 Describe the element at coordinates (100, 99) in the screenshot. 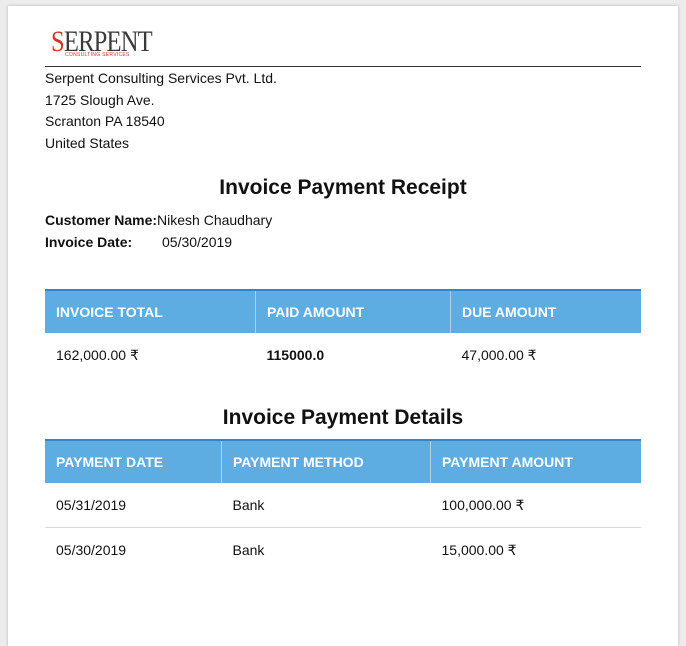

I see `company-street: 1725 Slough Ave.` at that location.